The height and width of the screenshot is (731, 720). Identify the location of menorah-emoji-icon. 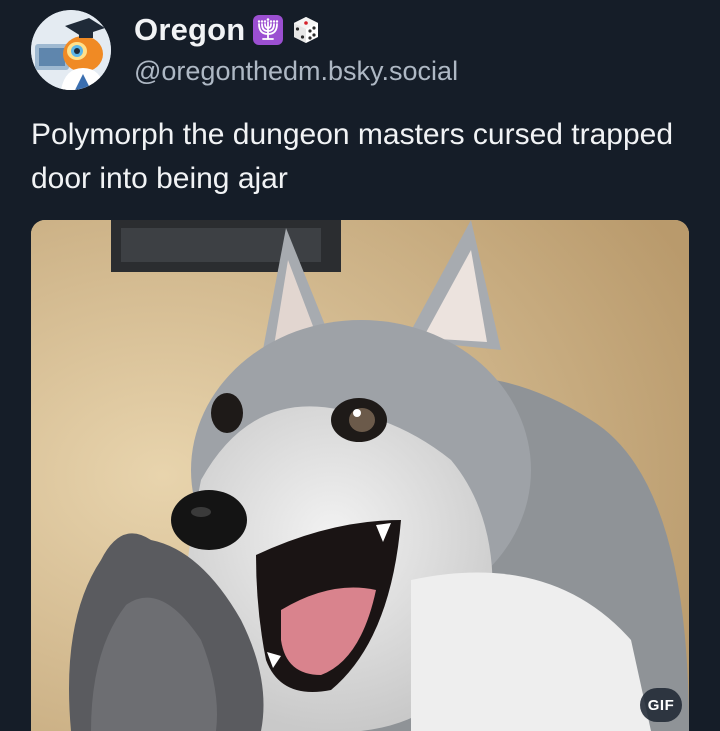
(268, 30).